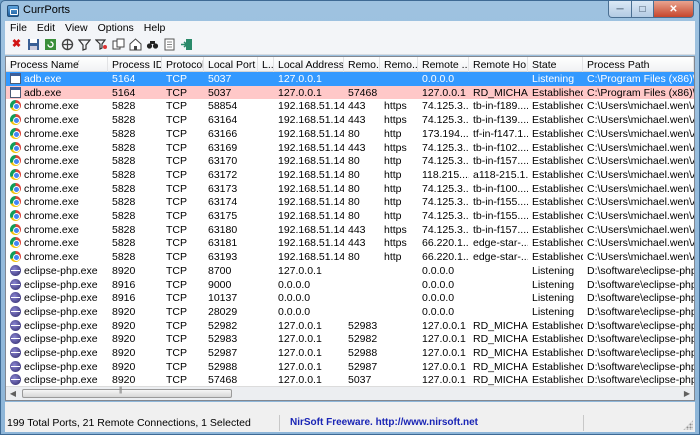 Image resolution: width=700 pixels, height=435 pixels. I want to click on column-process-id: Process ID, so click(135, 64).